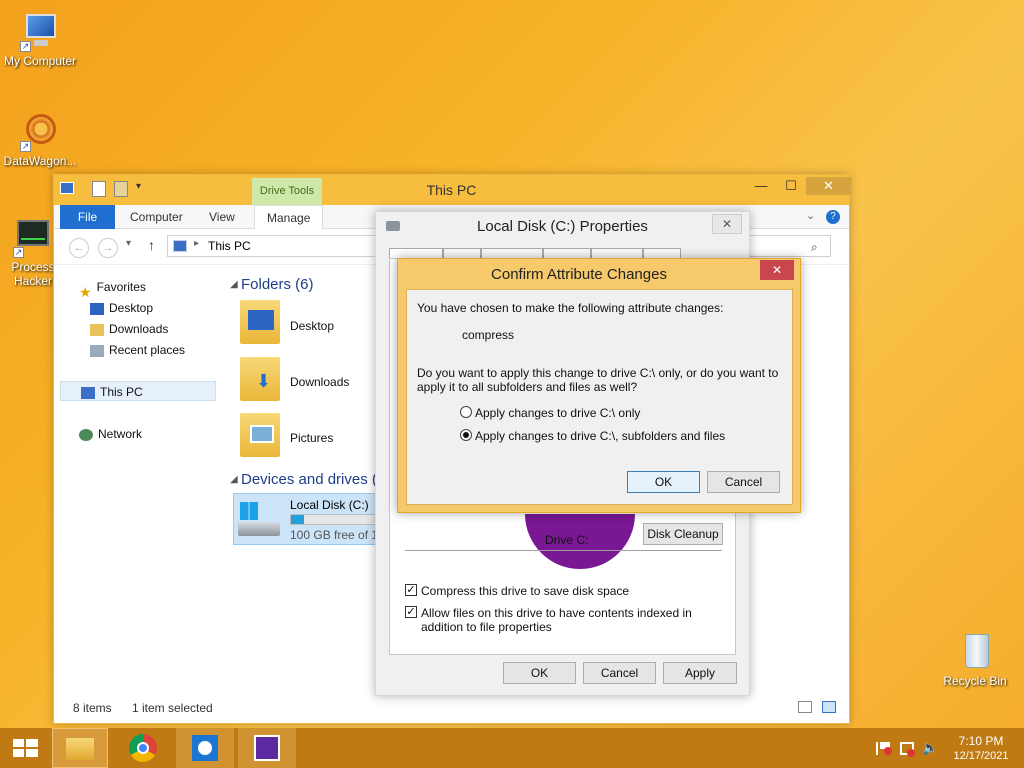 Image resolution: width=1024 pixels, height=768 pixels. I want to click on desktop-icon, so click(97, 308).